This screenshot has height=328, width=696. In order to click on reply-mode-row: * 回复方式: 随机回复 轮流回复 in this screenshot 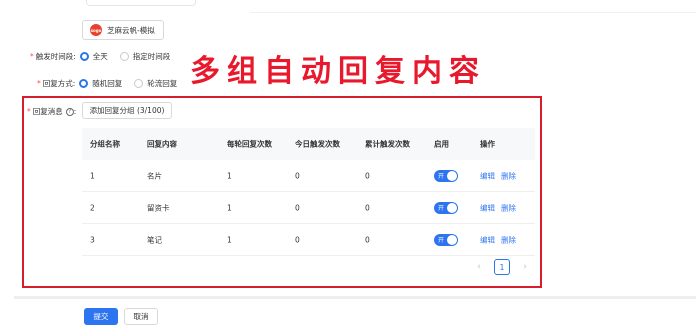, I will do `click(107, 83)`.